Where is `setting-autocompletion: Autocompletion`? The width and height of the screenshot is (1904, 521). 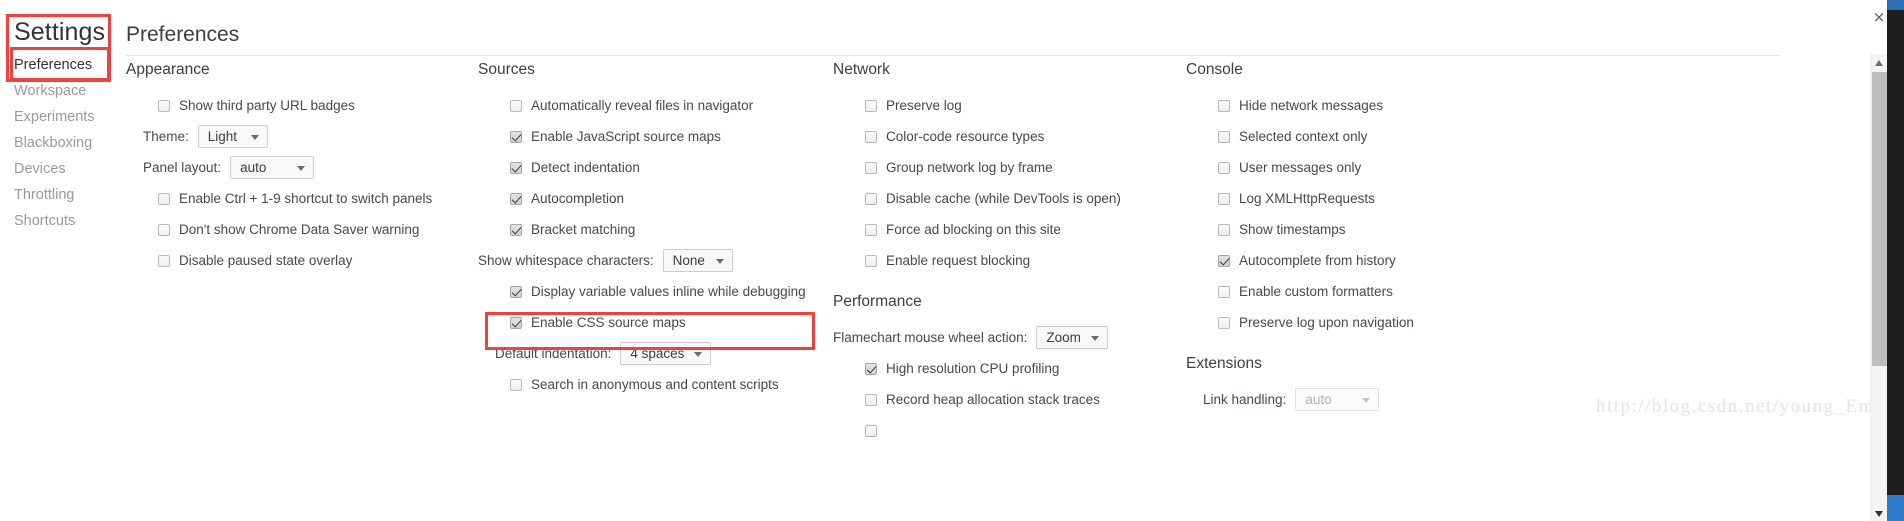
setting-autocompletion: Autocompletion is located at coordinates (653, 198).